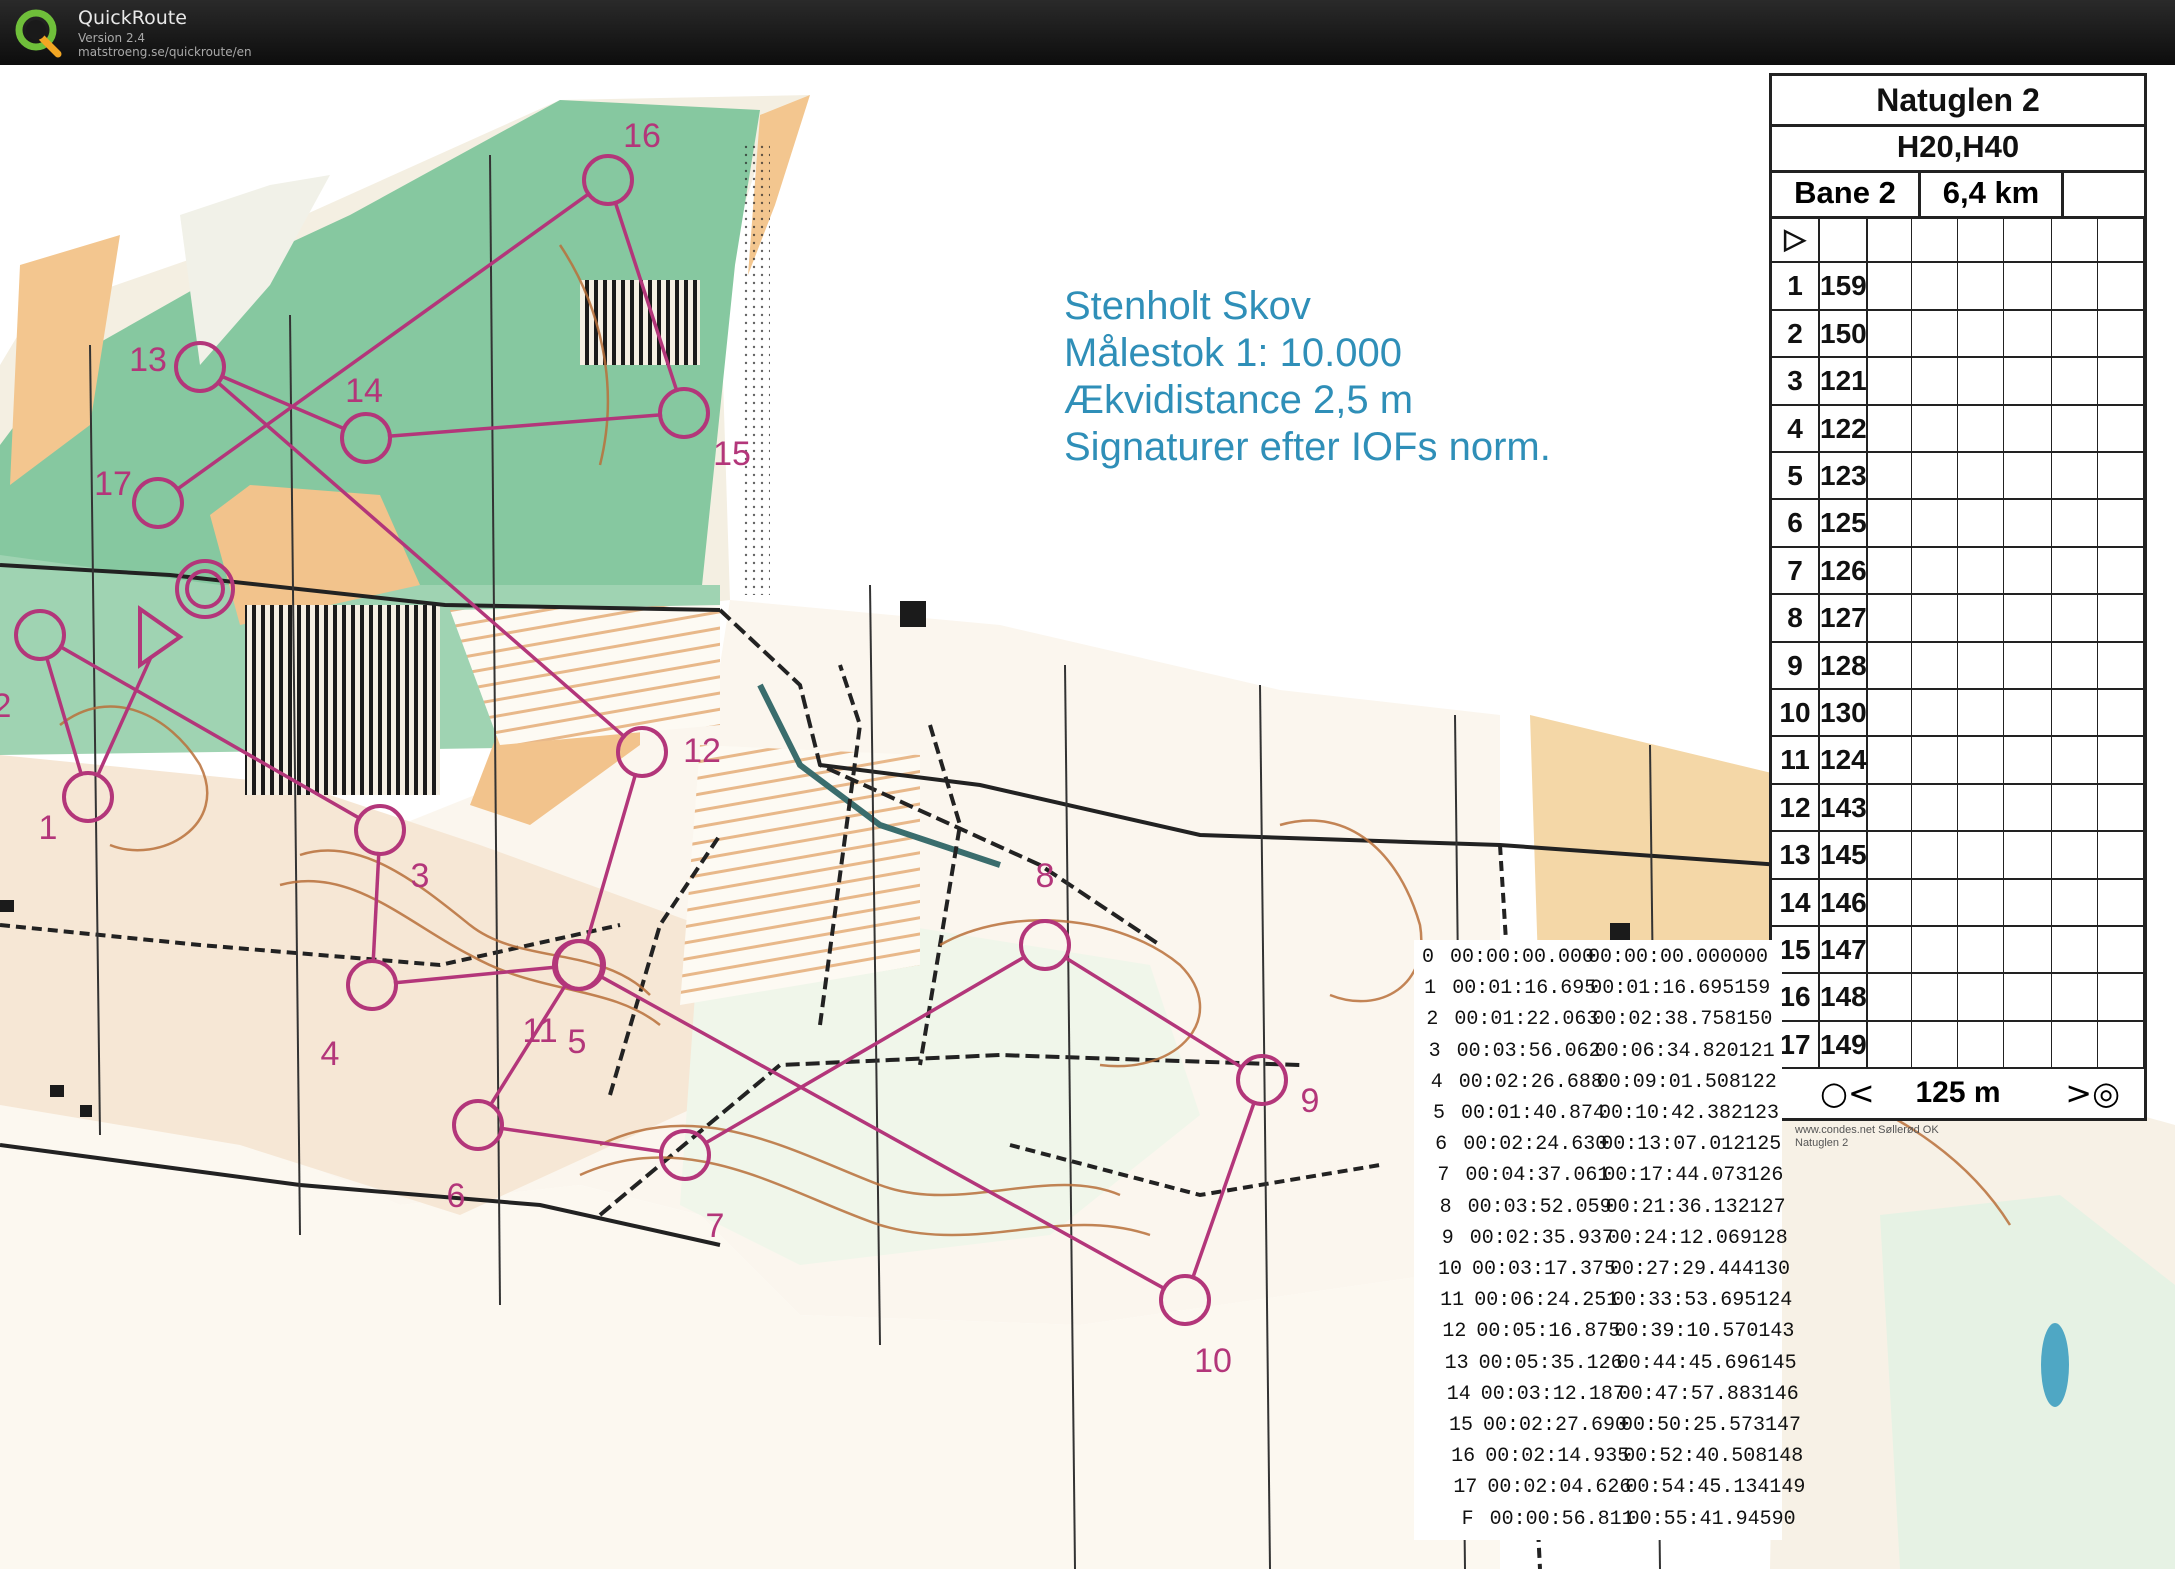  Describe the element at coordinates (1434, 1051) in the screenshot. I see `split-control-number: 3` at that location.